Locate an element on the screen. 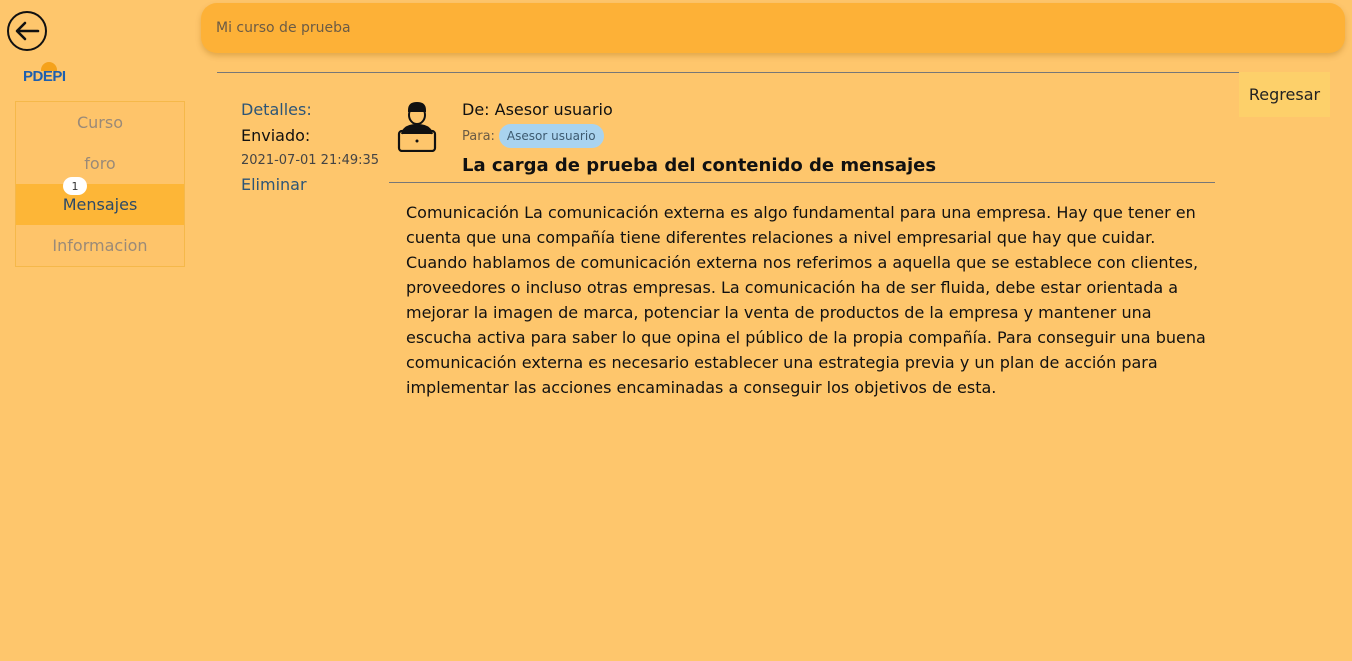 Image resolution: width=1352 pixels, height=661 pixels. sidebar-item-informacion: Informacion is located at coordinates (100, 245).